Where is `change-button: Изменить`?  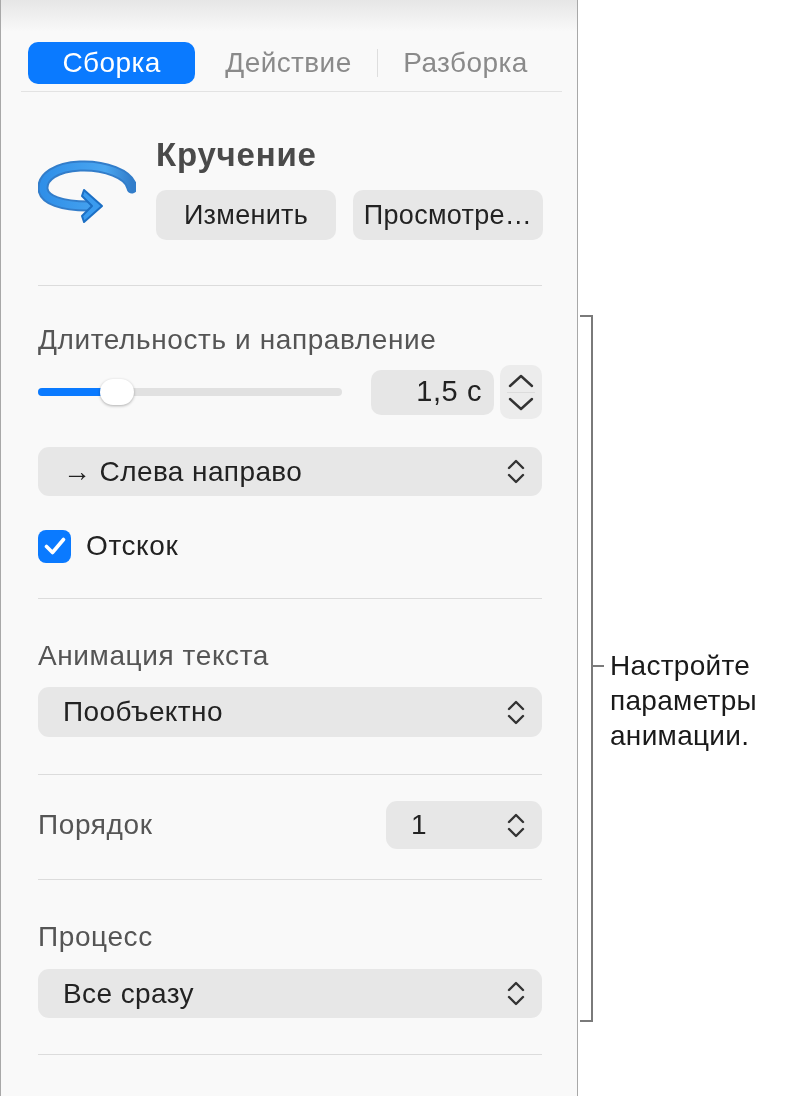
change-button: Изменить is located at coordinates (246, 215).